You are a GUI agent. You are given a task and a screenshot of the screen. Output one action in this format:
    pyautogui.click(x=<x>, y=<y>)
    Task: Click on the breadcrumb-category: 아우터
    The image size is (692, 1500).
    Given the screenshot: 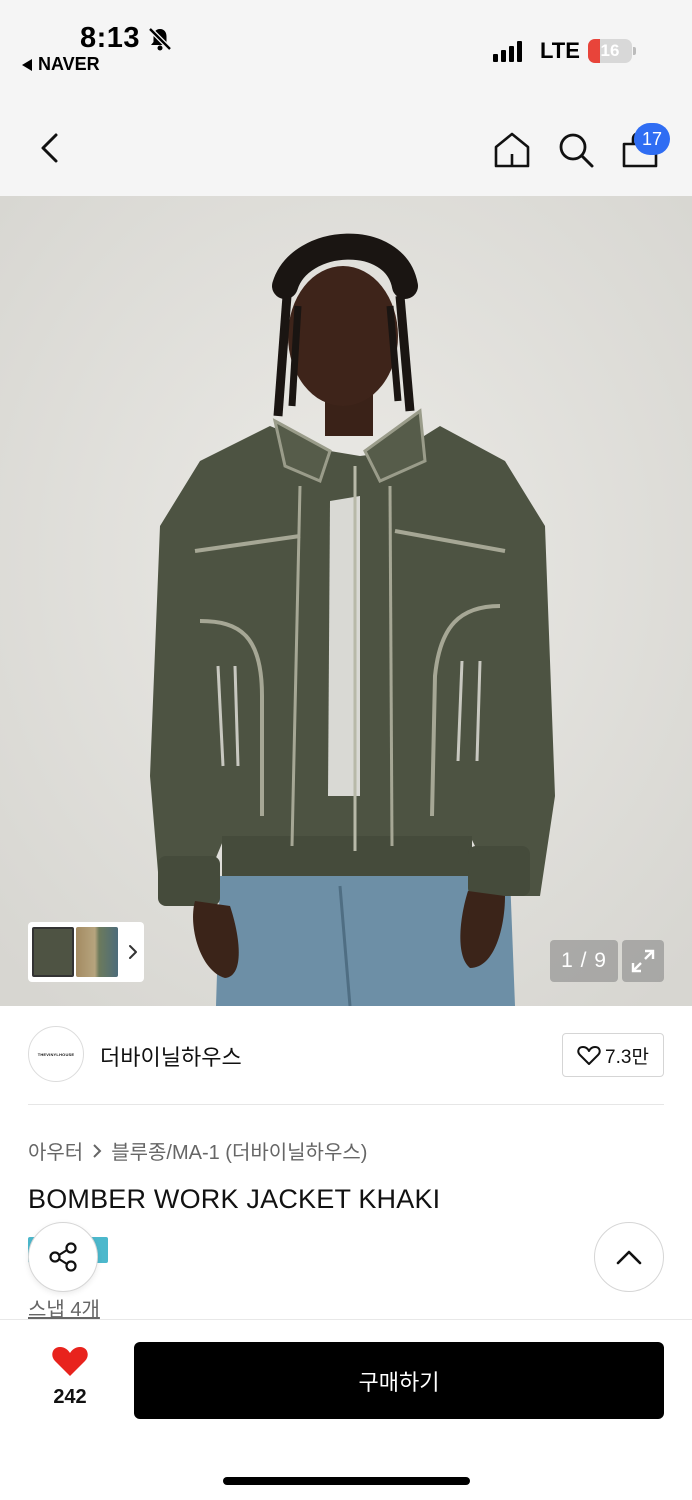 What is the action you would take?
    pyautogui.click(x=55, y=1150)
    